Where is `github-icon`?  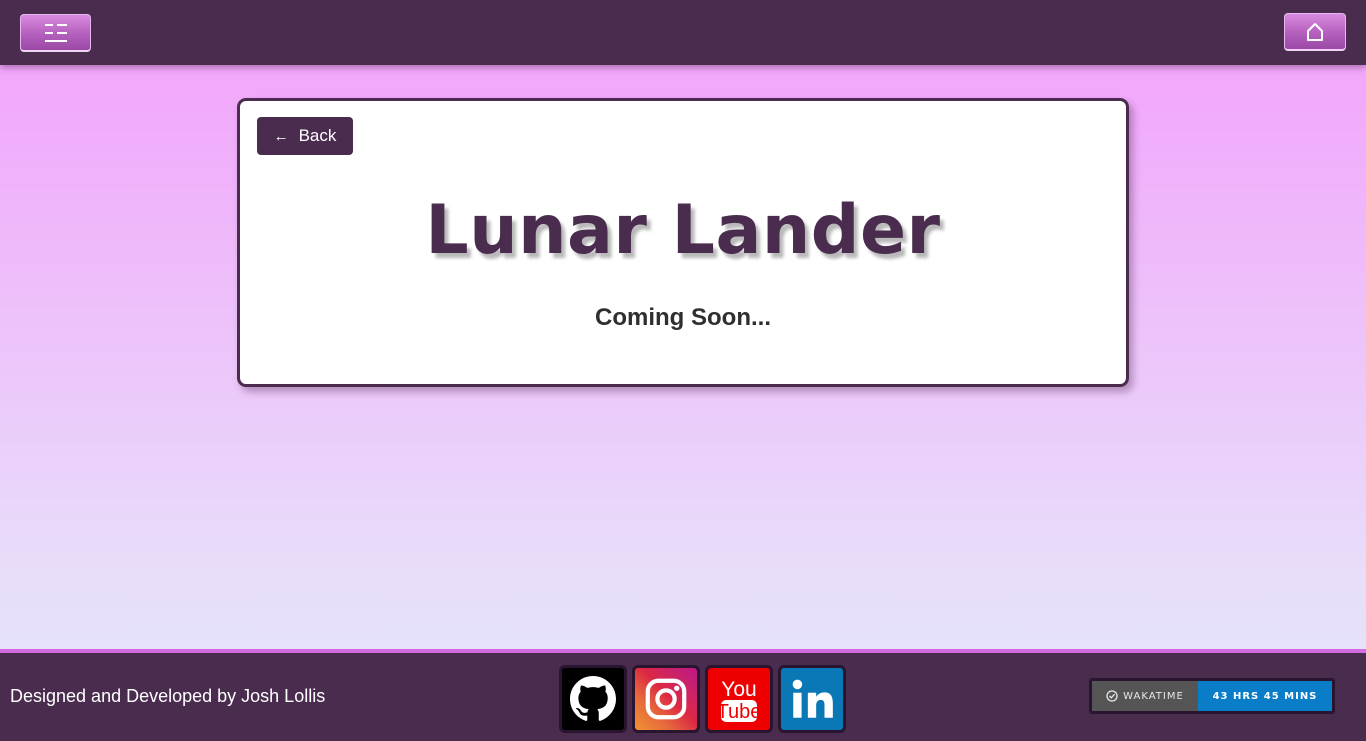 github-icon is located at coordinates (593, 698).